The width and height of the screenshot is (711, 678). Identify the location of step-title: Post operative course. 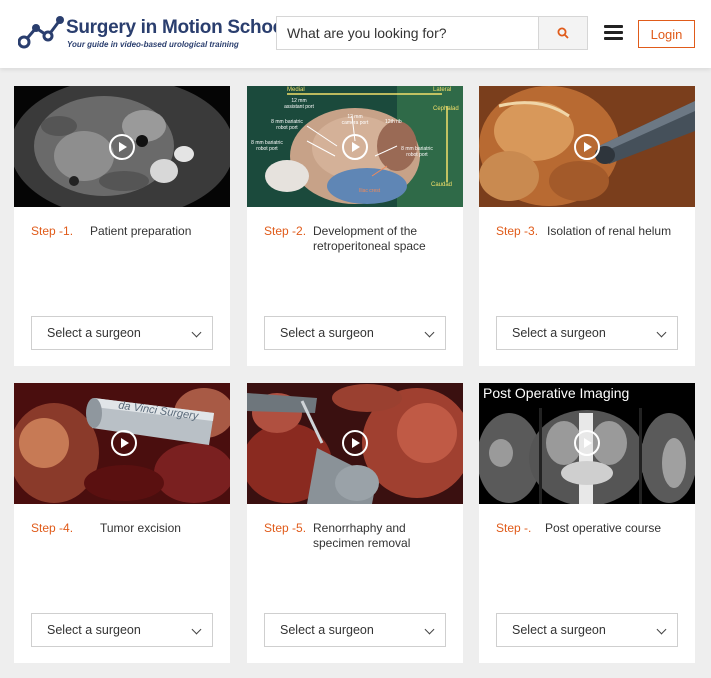
(615, 528).